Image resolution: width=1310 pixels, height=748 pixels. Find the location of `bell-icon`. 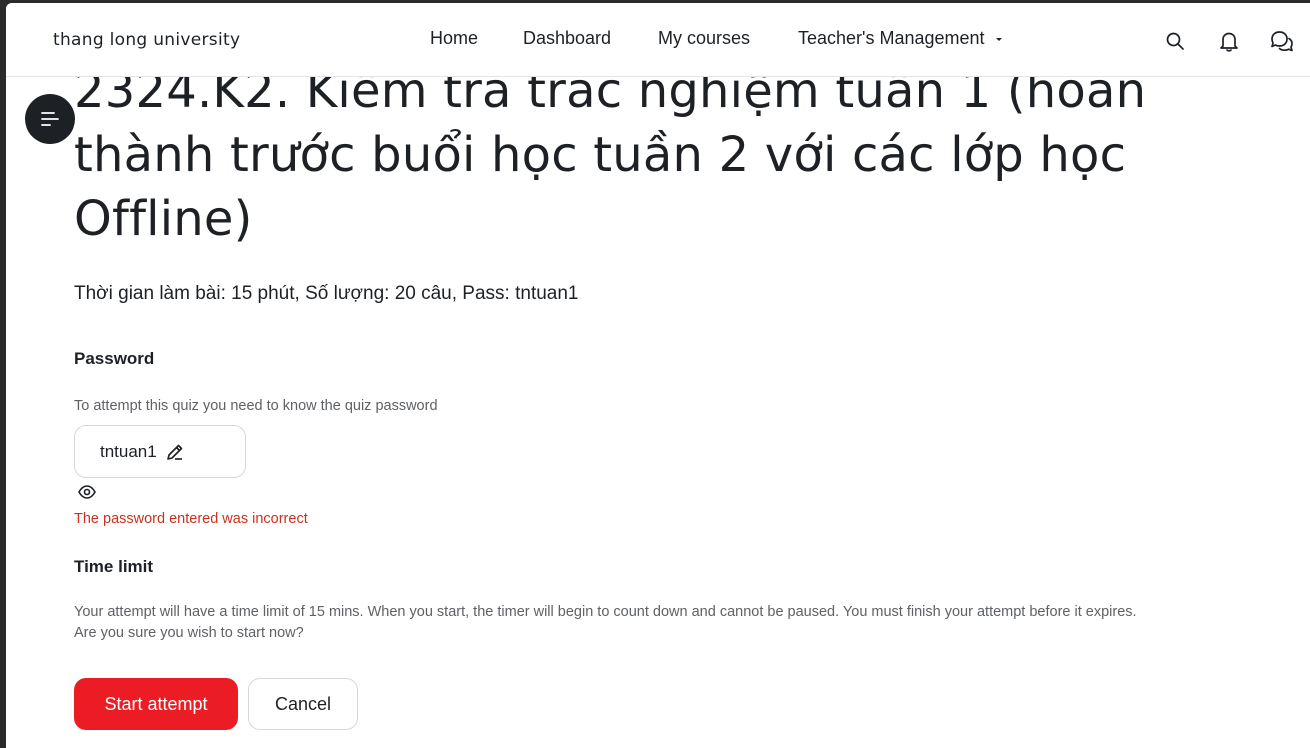

bell-icon is located at coordinates (1229, 41).